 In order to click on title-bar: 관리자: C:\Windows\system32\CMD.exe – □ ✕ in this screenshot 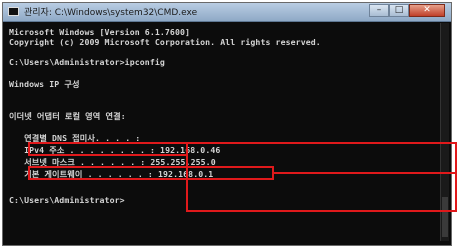, I will do `click(227, 12)`.